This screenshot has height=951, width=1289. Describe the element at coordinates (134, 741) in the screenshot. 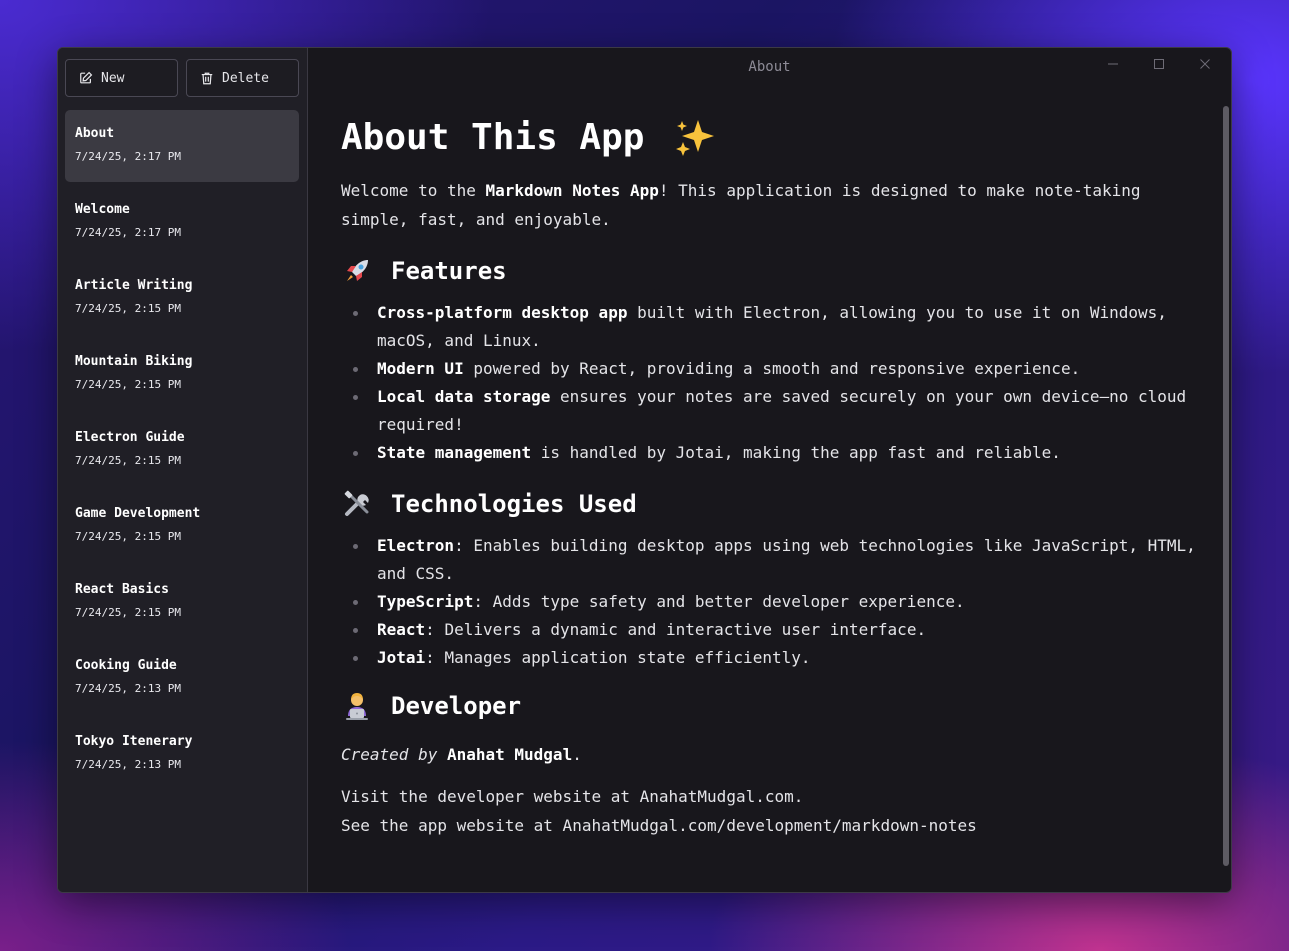

I see `note-title: Tokyo Itenerary` at that location.